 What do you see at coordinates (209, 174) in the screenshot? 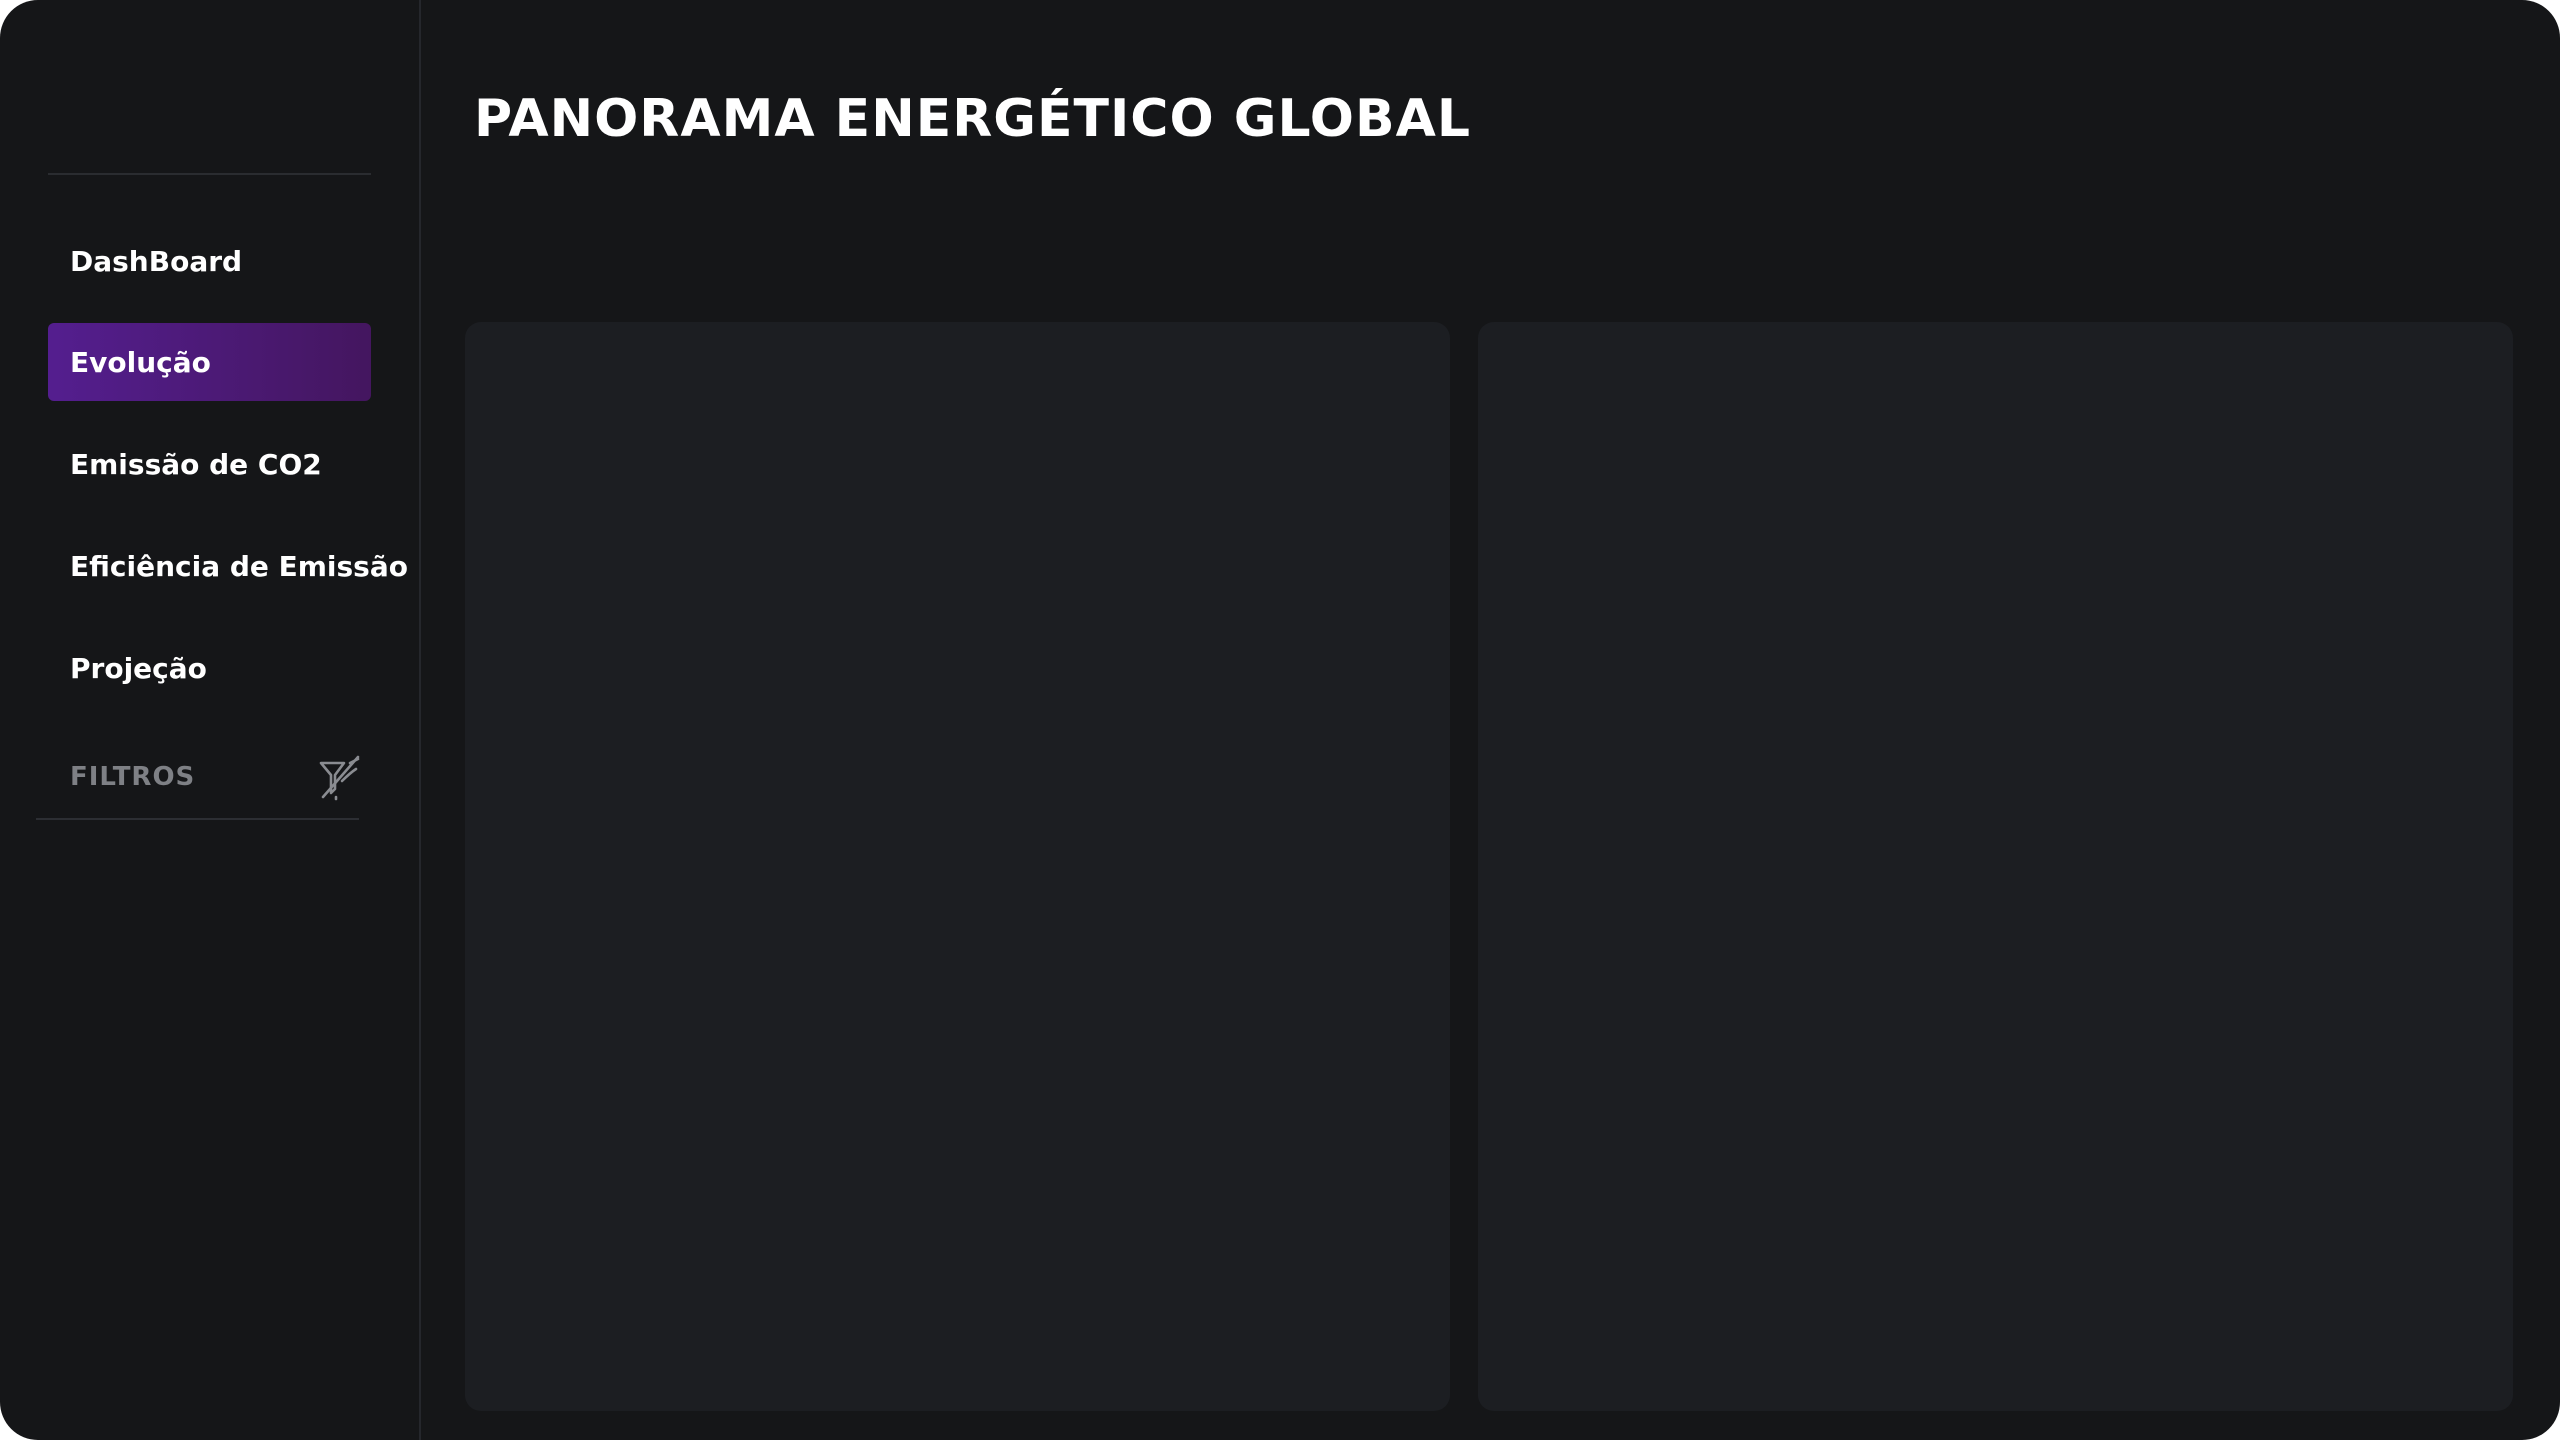
I see `sidebar-divider` at bounding box center [209, 174].